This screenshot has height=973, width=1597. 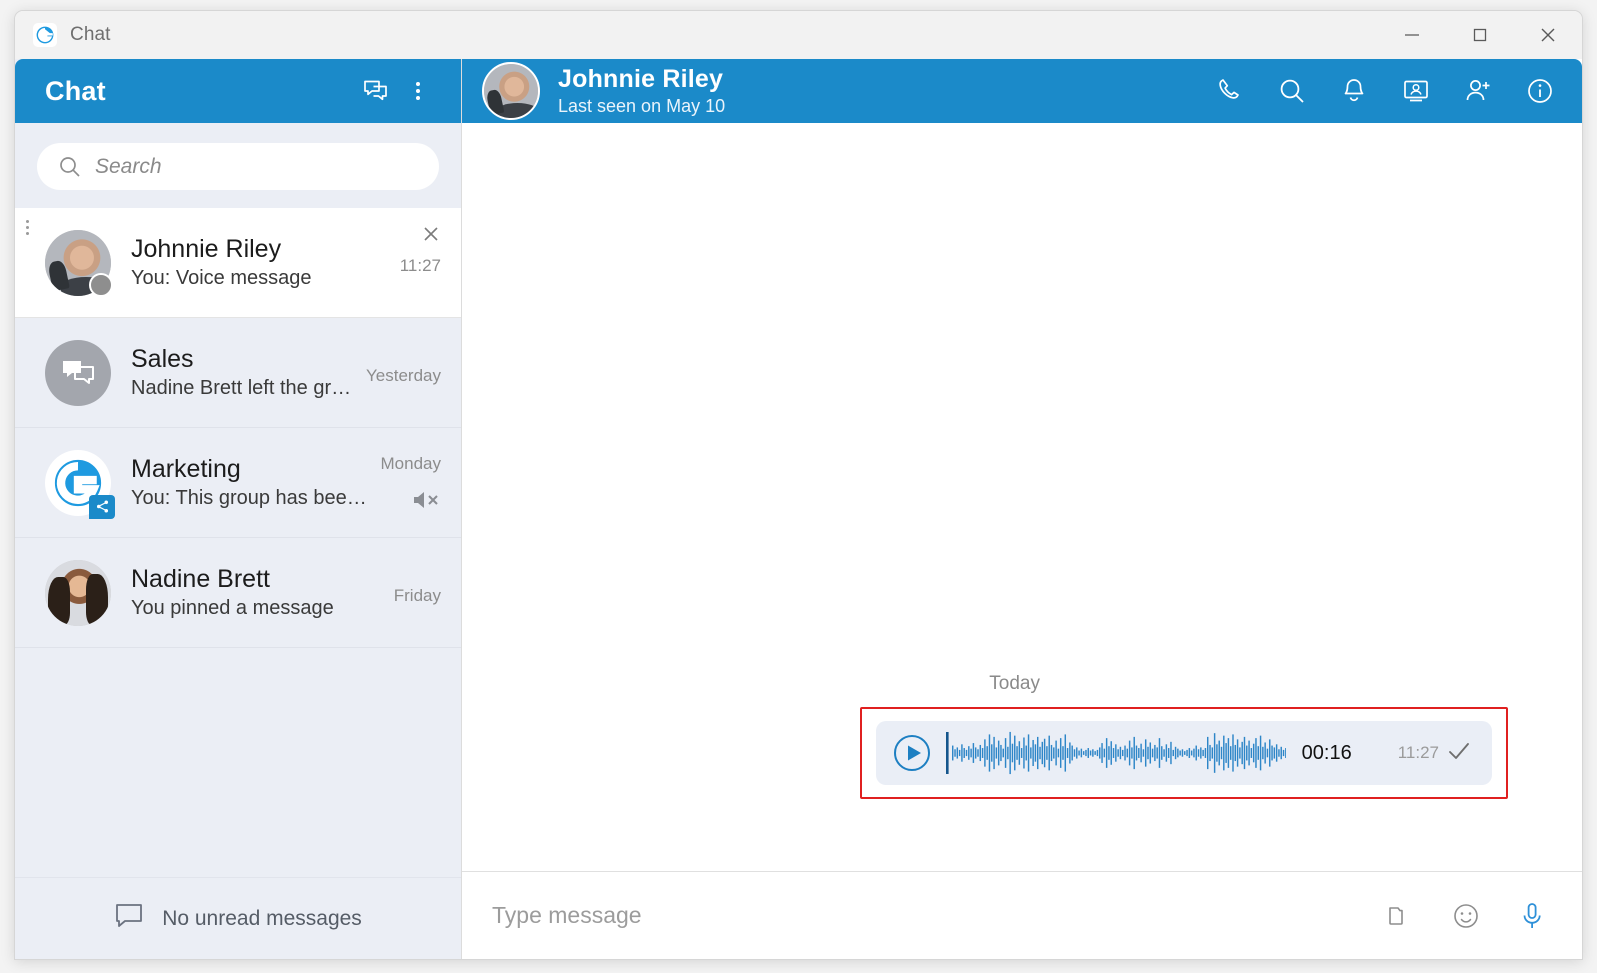 What do you see at coordinates (232, 608) in the screenshot?
I see `chat-item-preview: You pinned a message` at bounding box center [232, 608].